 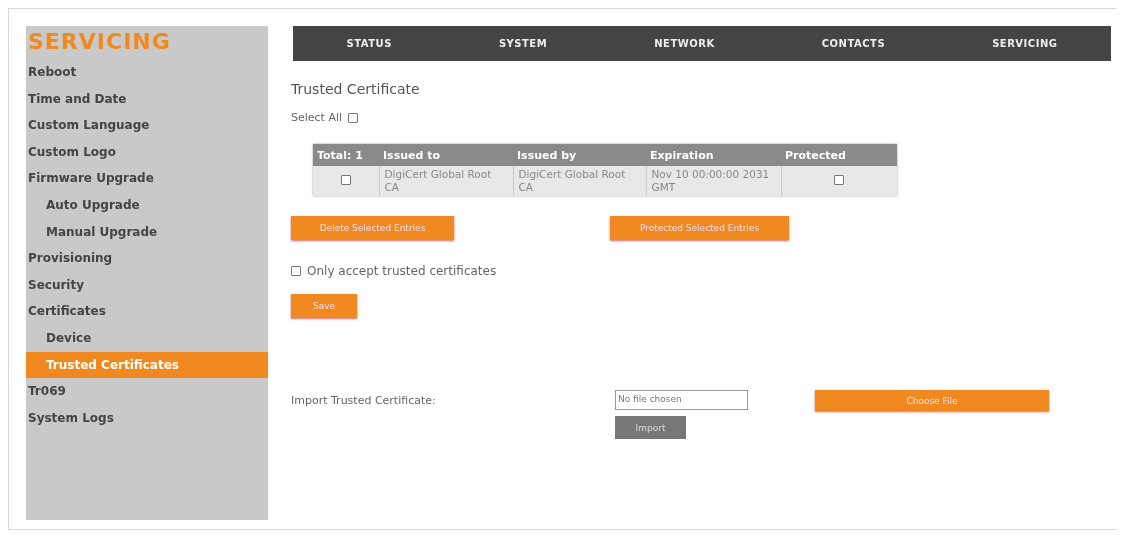 I want to click on select-all-label: Select All, so click(x=317, y=117).